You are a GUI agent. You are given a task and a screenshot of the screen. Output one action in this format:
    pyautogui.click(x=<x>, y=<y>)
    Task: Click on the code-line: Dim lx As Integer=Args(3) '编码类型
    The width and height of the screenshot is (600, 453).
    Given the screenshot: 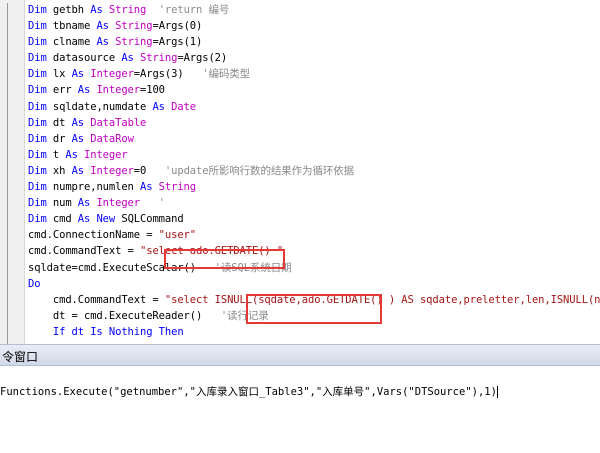 What is the action you would take?
    pyautogui.click(x=314, y=74)
    